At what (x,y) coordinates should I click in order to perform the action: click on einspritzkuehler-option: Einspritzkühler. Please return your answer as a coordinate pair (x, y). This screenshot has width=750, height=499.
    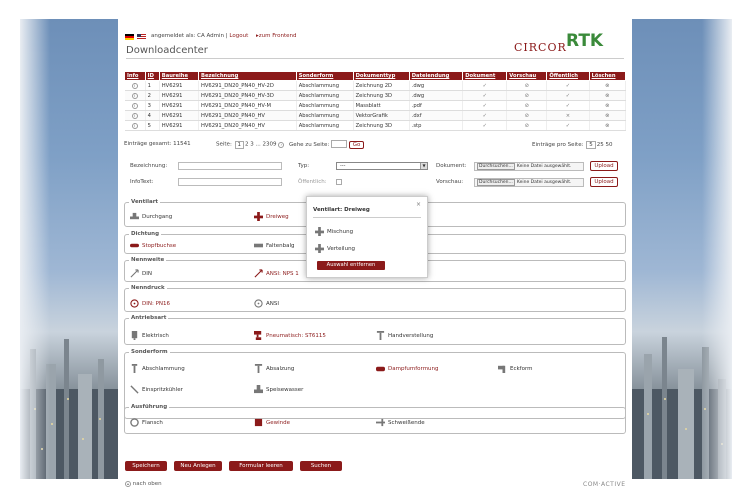
    Looking at the image, I should click on (156, 389).